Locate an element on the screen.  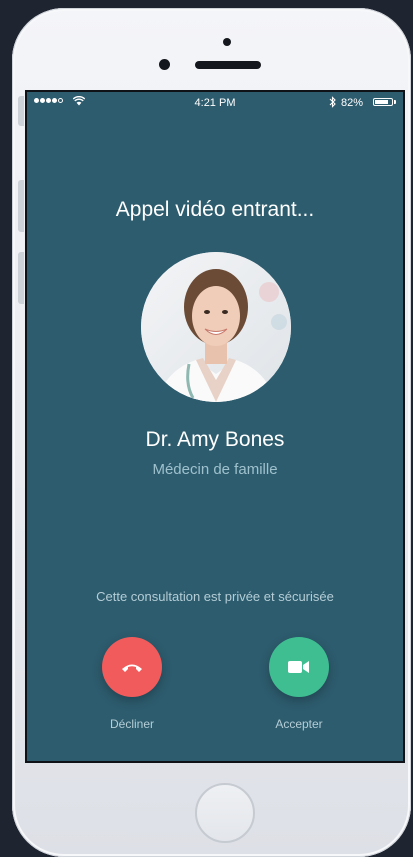
phone-hangup-icon is located at coordinates (132, 668).